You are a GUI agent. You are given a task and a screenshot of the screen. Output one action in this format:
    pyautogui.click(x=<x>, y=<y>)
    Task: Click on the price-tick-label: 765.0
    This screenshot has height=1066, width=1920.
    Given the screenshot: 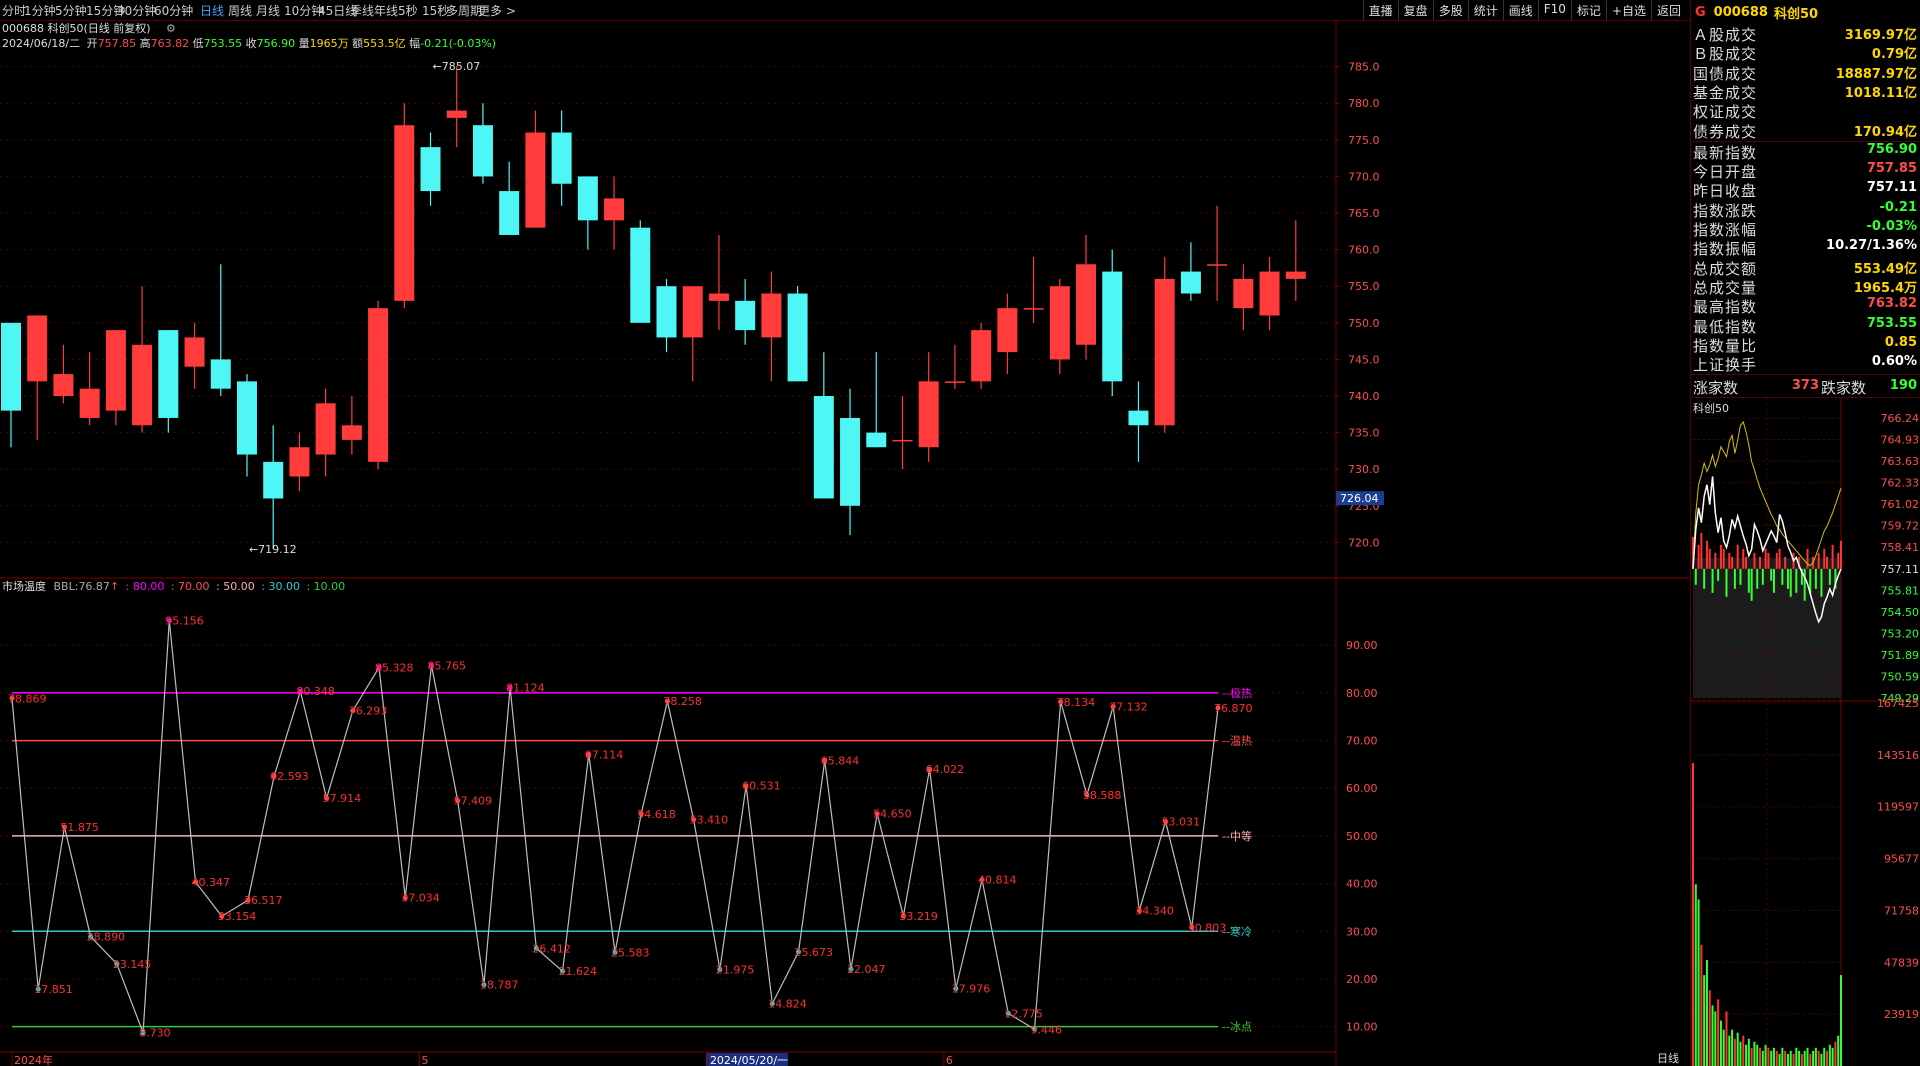 What is the action you would take?
    pyautogui.click(x=1364, y=213)
    